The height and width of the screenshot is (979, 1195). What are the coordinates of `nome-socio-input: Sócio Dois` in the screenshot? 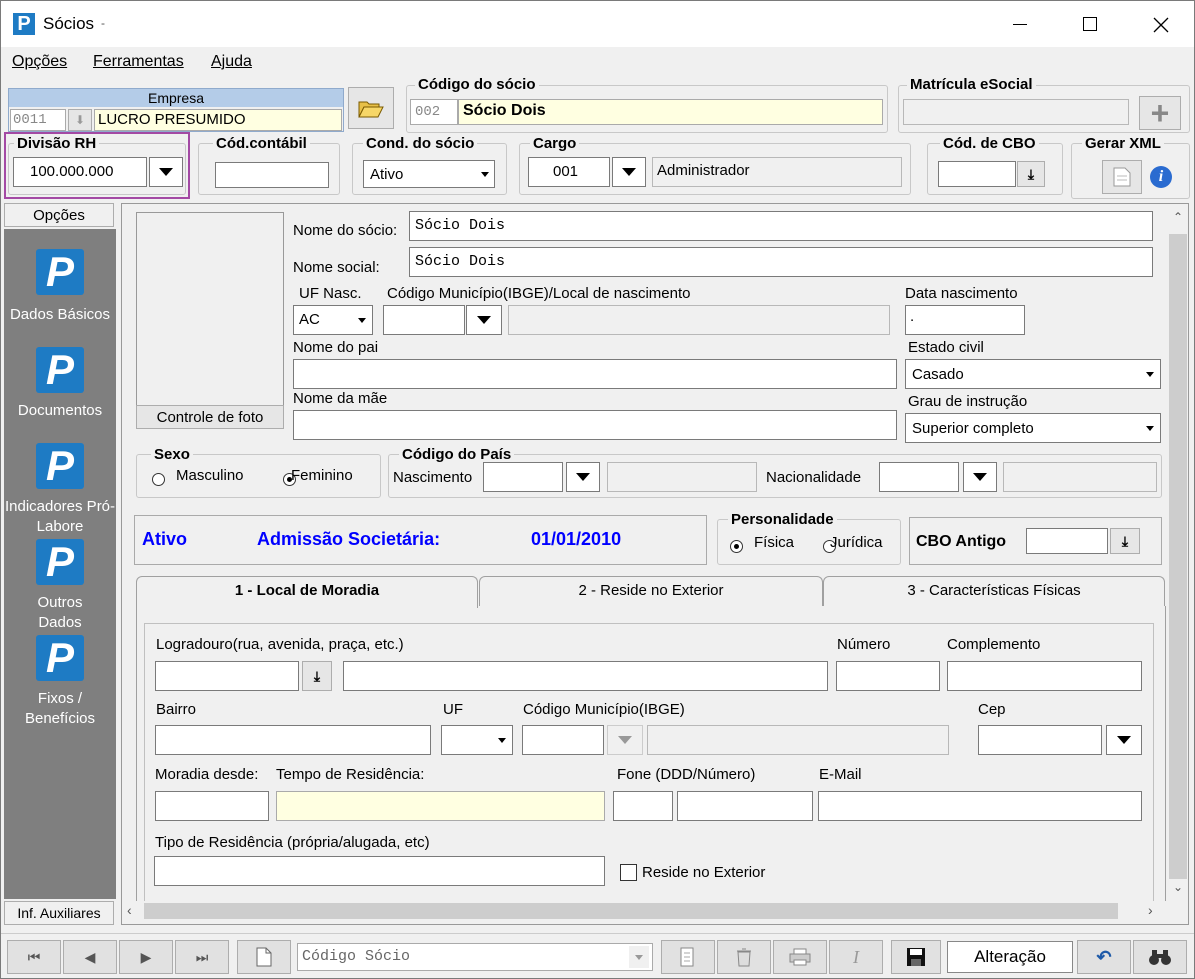 It's located at (781, 226).